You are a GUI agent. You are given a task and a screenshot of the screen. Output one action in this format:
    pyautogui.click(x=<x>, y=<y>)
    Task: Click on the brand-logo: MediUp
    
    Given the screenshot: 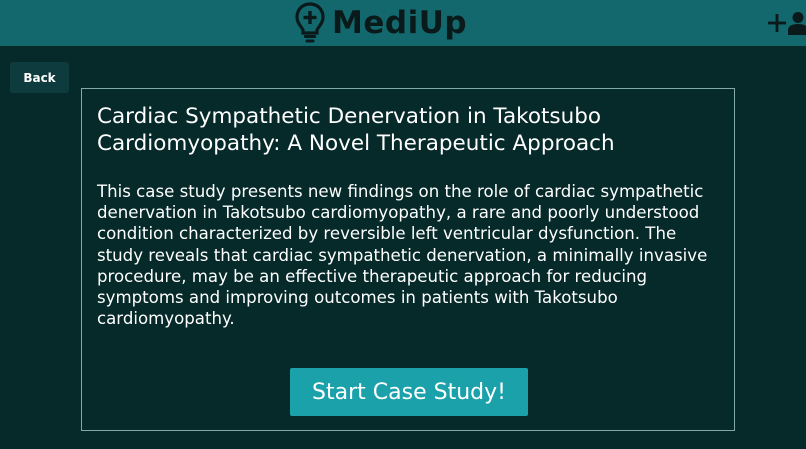 What is the action you would take?
    pyautogui.click(x=380, y=23)
    